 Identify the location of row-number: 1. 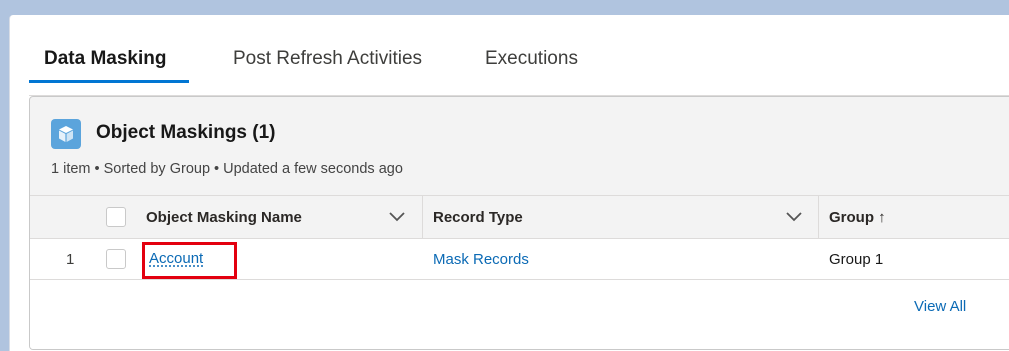
(70, 259).